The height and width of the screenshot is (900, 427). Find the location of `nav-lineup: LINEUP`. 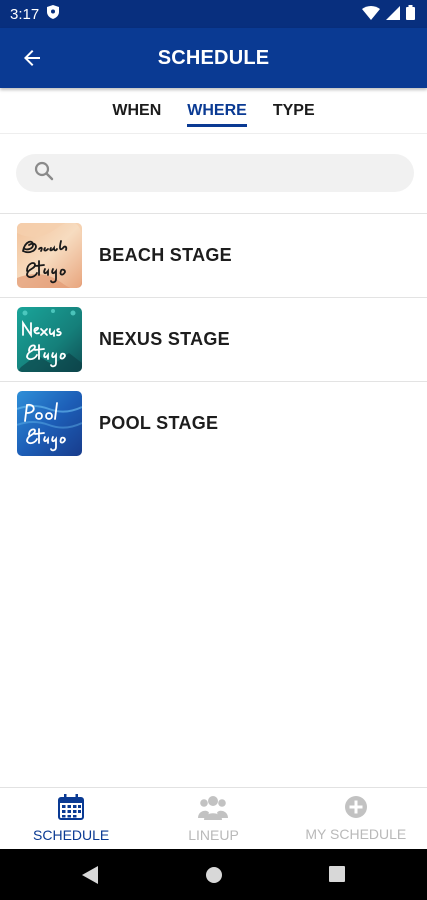

nav-lineup: LINEUP is located at coordinates (213, 818).